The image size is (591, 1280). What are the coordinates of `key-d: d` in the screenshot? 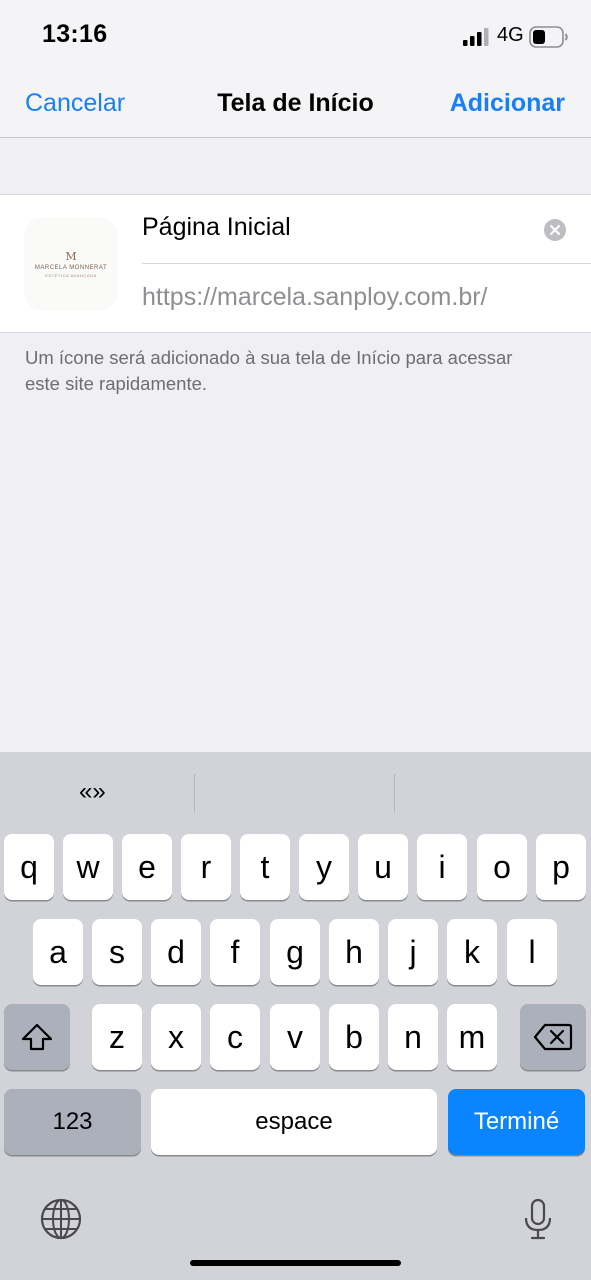 It's located at (176, 952).